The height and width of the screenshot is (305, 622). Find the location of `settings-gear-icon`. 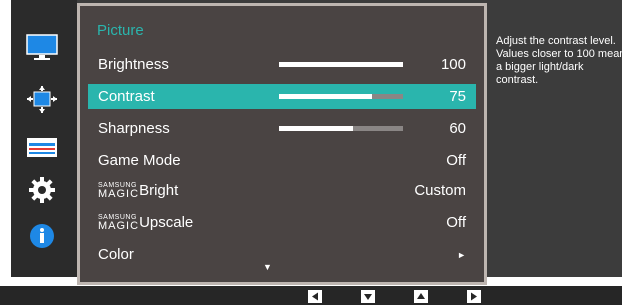

settings-gear-icon is located at coordinates (42, 190).